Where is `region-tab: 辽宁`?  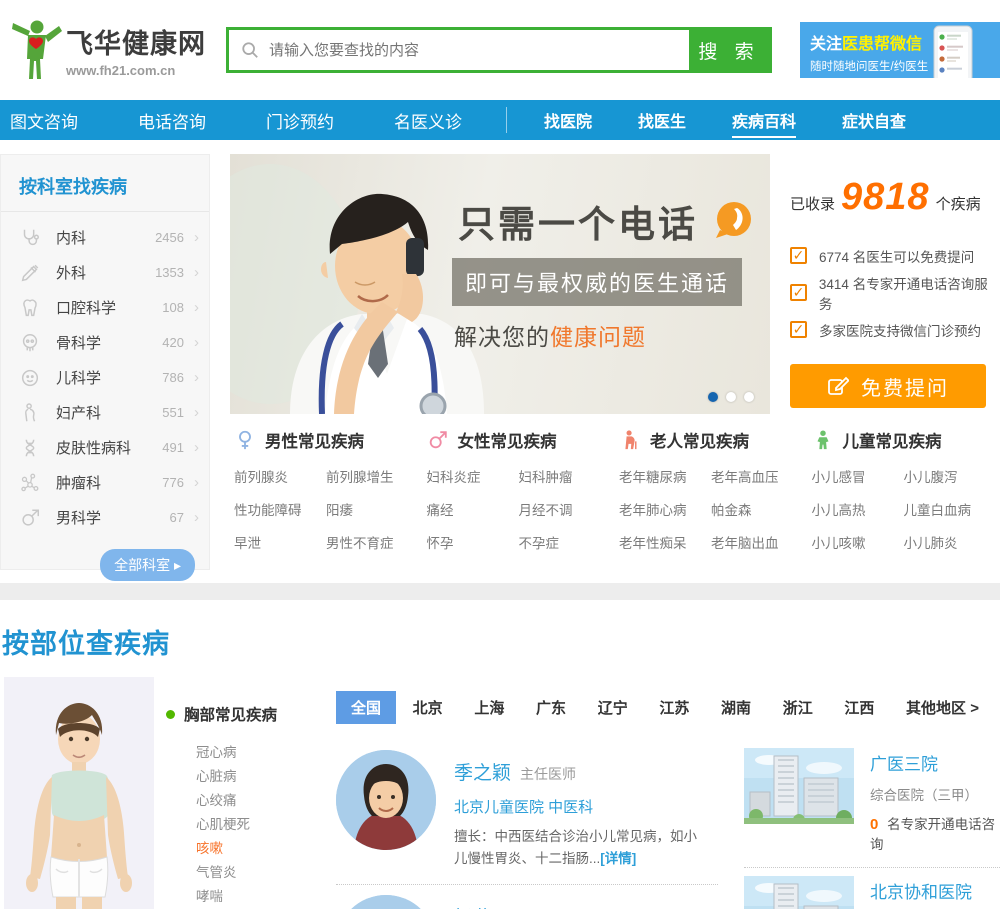
region-tab: 辽宁 is located at coordinates (613, 707).